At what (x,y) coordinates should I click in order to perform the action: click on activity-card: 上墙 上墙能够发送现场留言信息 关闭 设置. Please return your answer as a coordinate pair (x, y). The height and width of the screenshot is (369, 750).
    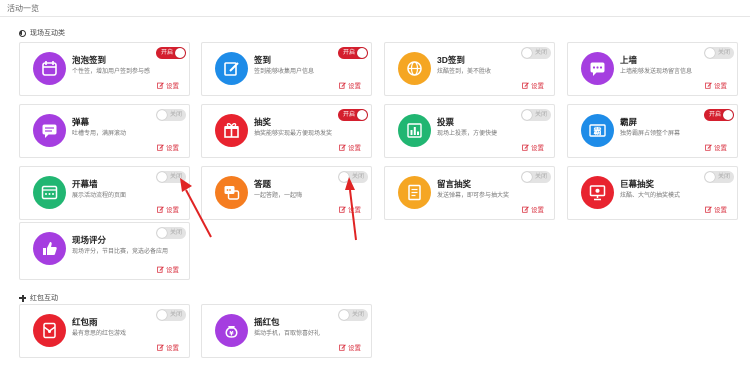
    Looking at the image, I should click on (652, 69).